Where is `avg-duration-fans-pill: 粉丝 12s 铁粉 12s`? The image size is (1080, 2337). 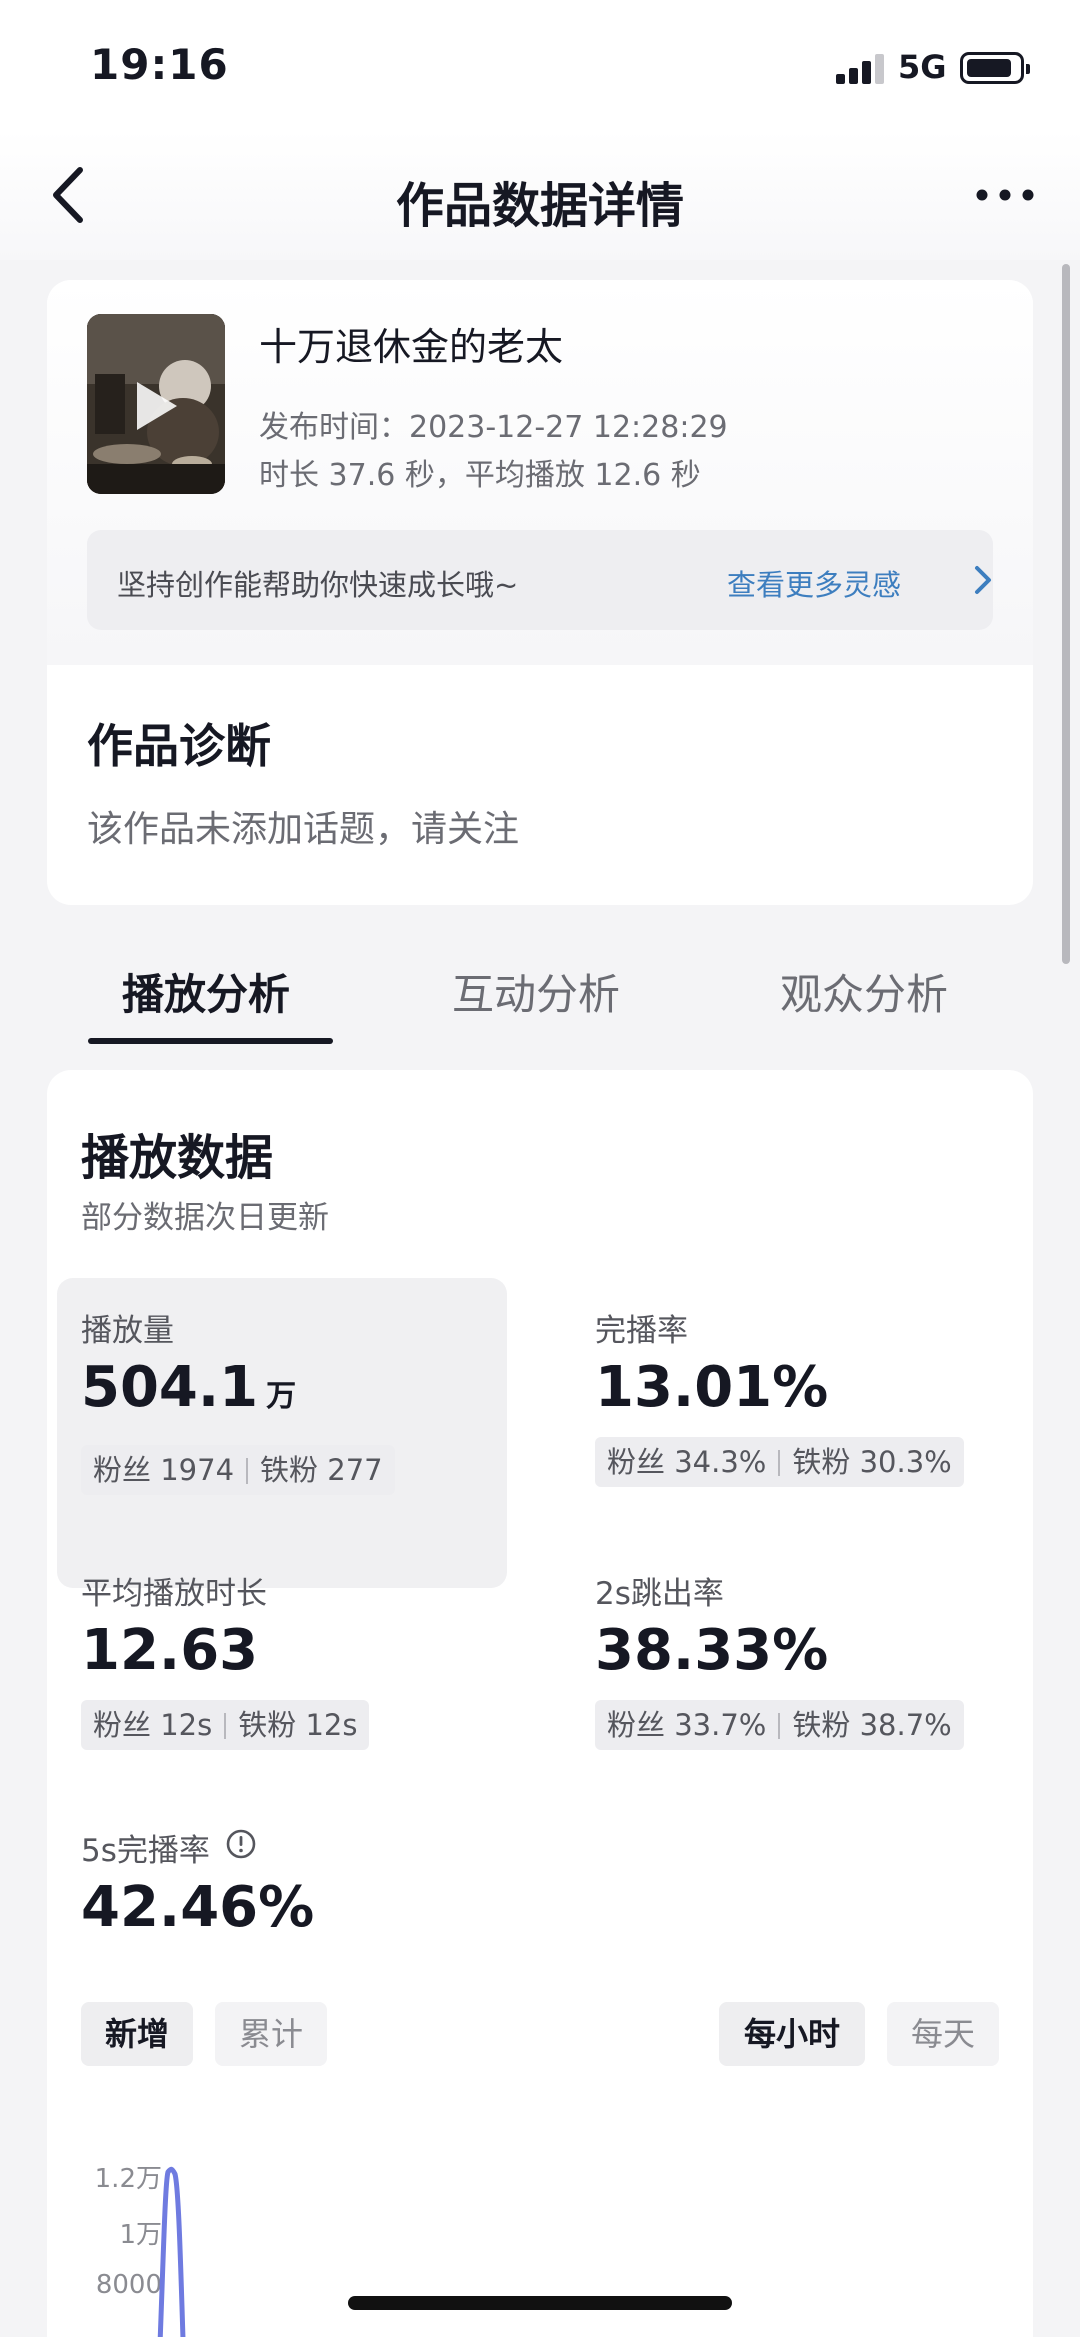 avg-duration-fans-pill: 粉丝 12s 铁粉 12s is located at coordinates (225, 1725).